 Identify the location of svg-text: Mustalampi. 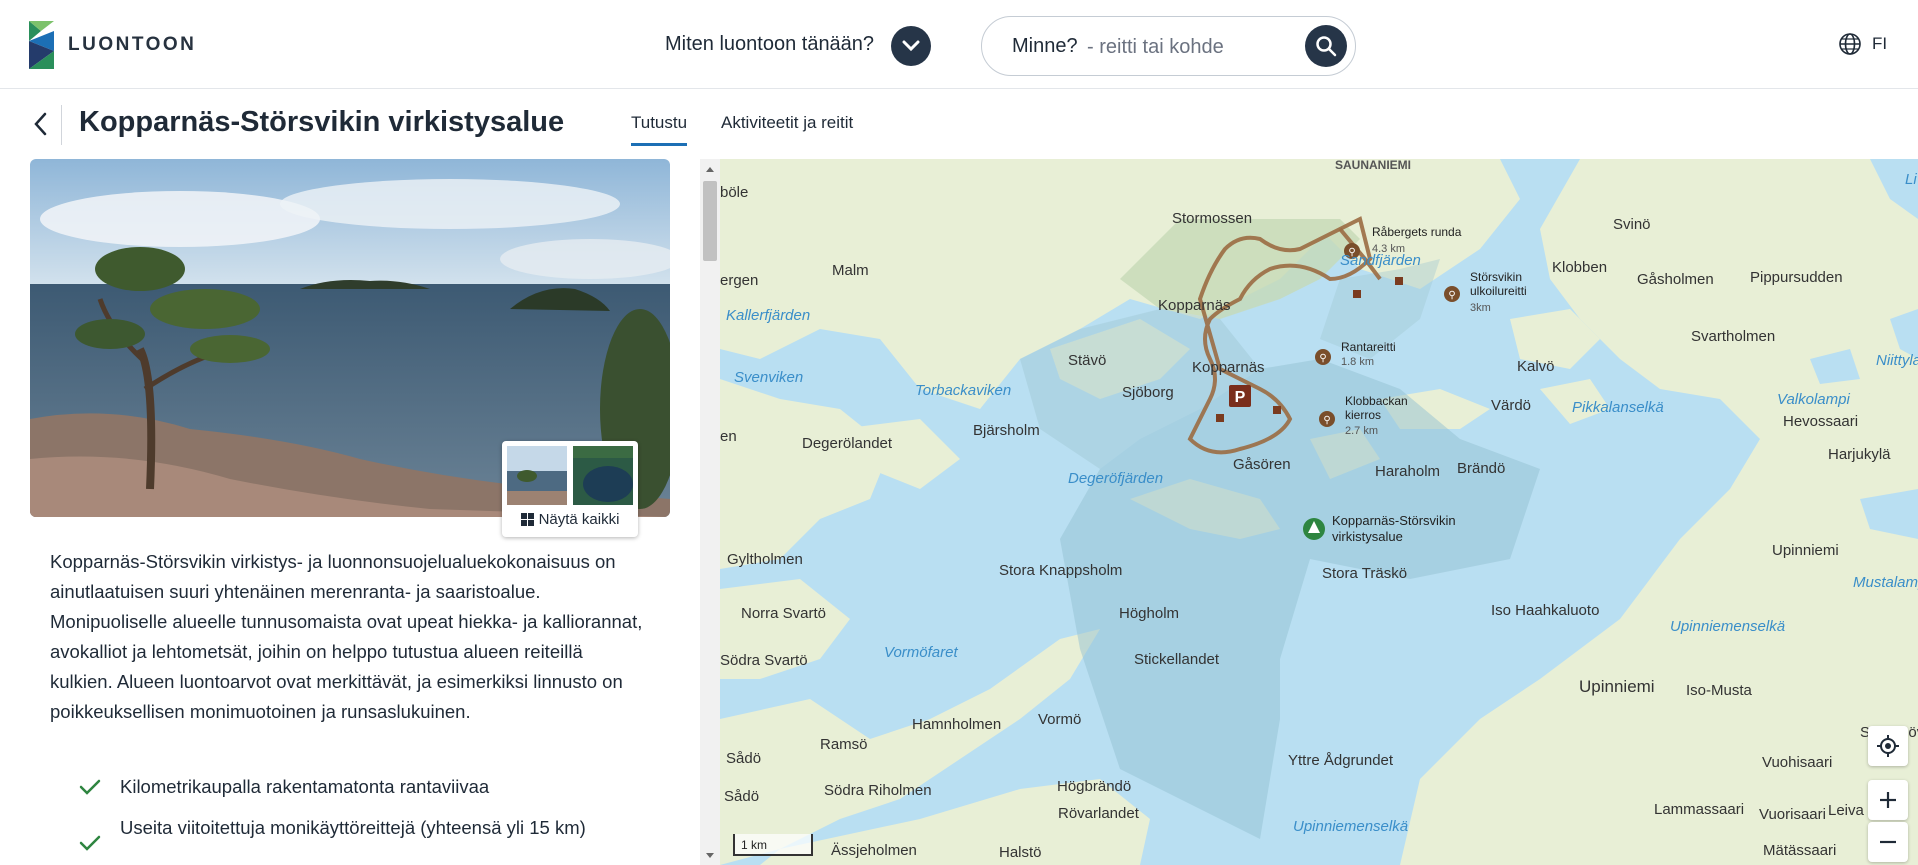
(1885, 582).